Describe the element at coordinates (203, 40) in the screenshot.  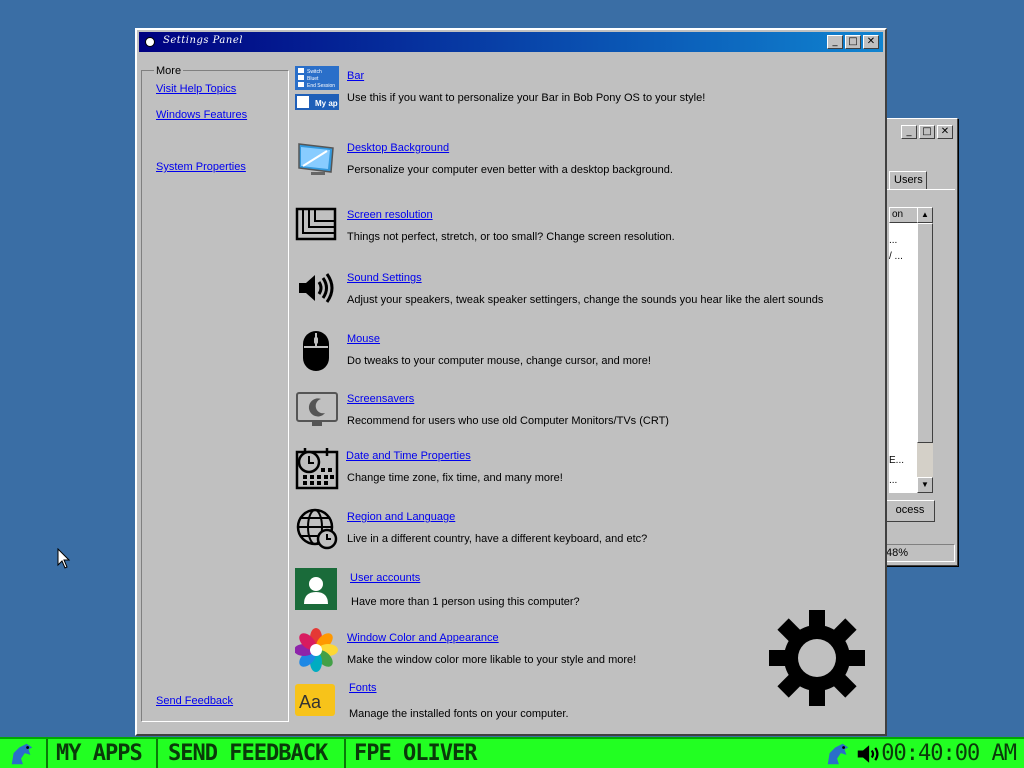
I see `window-title: Settings Panel` at that location.